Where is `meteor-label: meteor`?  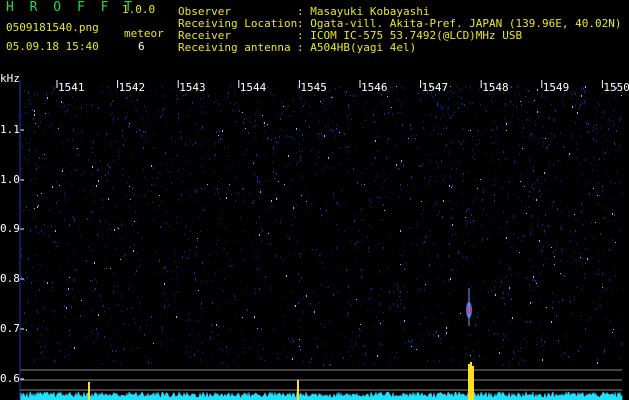
meteor-label: meteor is located at coordinates (144, 33).